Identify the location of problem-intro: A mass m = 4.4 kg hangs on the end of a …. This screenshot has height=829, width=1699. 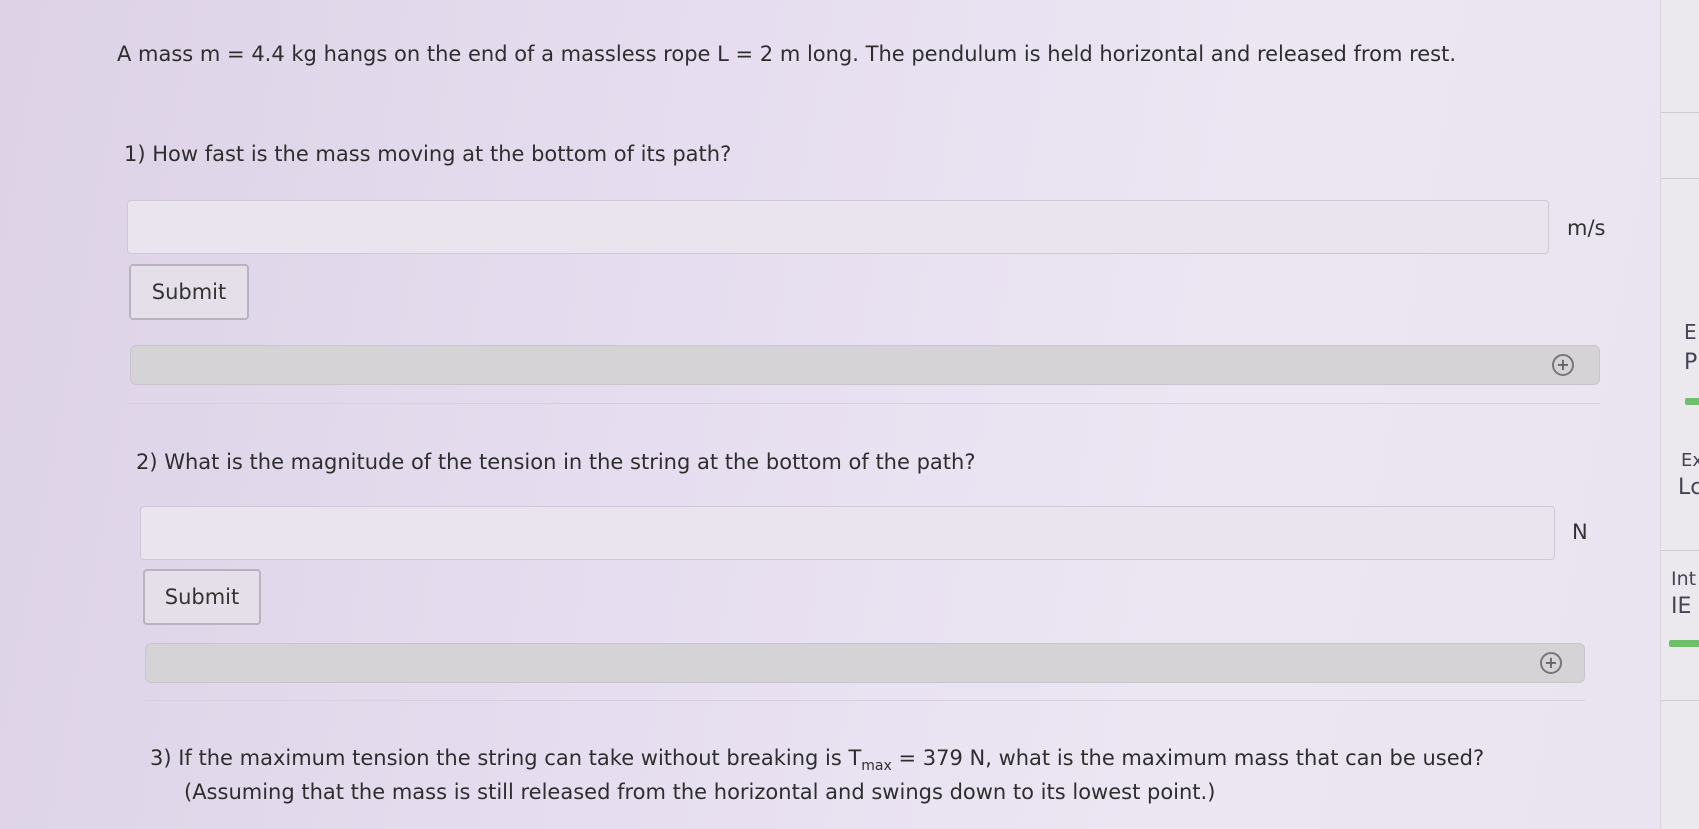
(787, 54).